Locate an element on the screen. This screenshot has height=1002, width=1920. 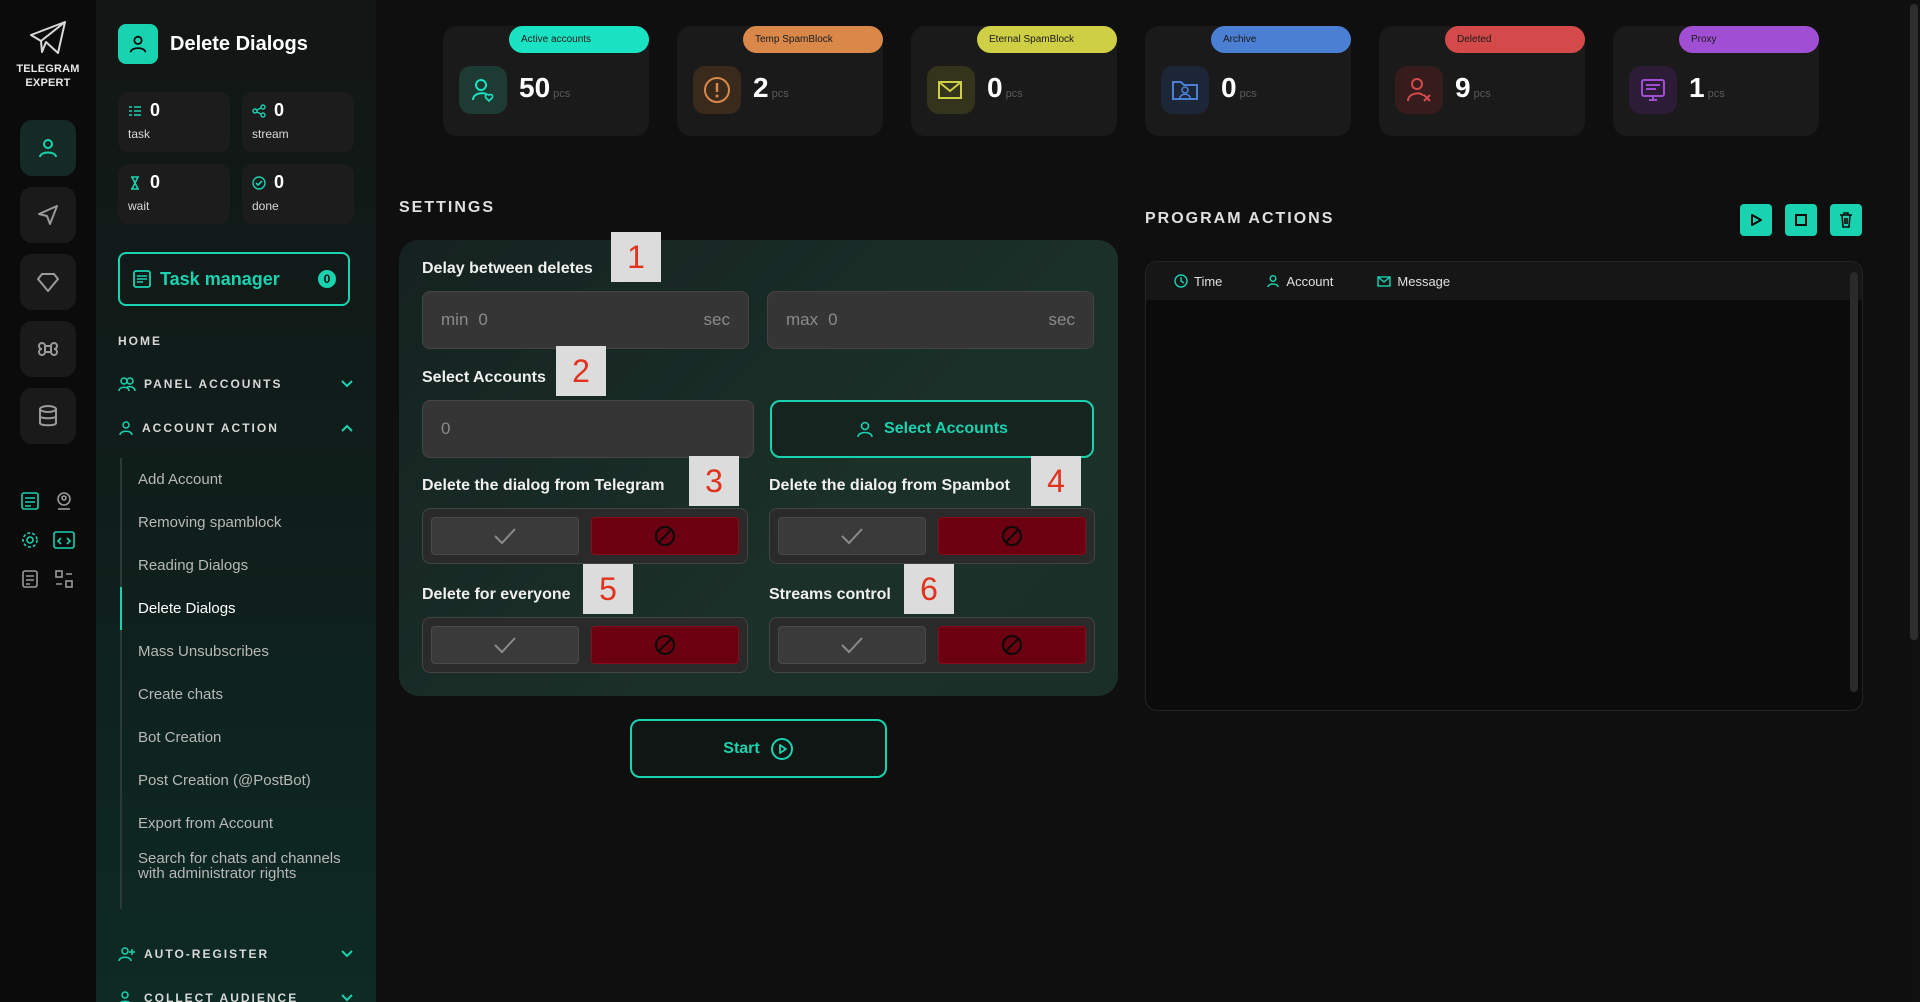
annotation-badge-6: 6 is located at coordinates (929, 589).